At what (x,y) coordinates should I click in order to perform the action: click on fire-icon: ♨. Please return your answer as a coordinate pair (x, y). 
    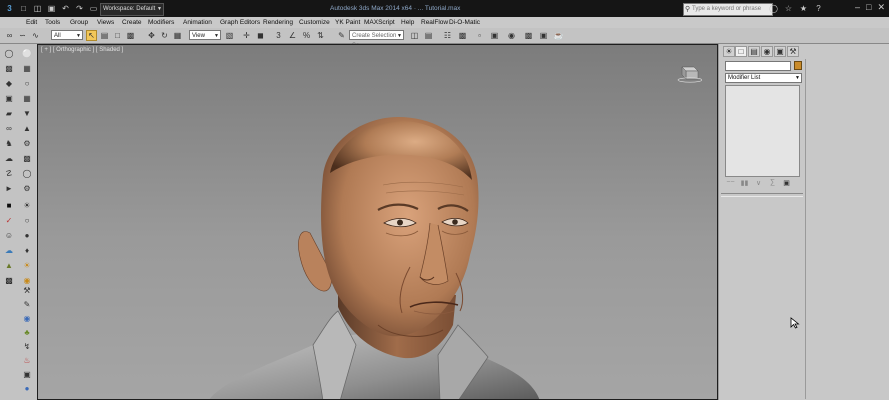
    Looking at the image, I should click on (27, 360).